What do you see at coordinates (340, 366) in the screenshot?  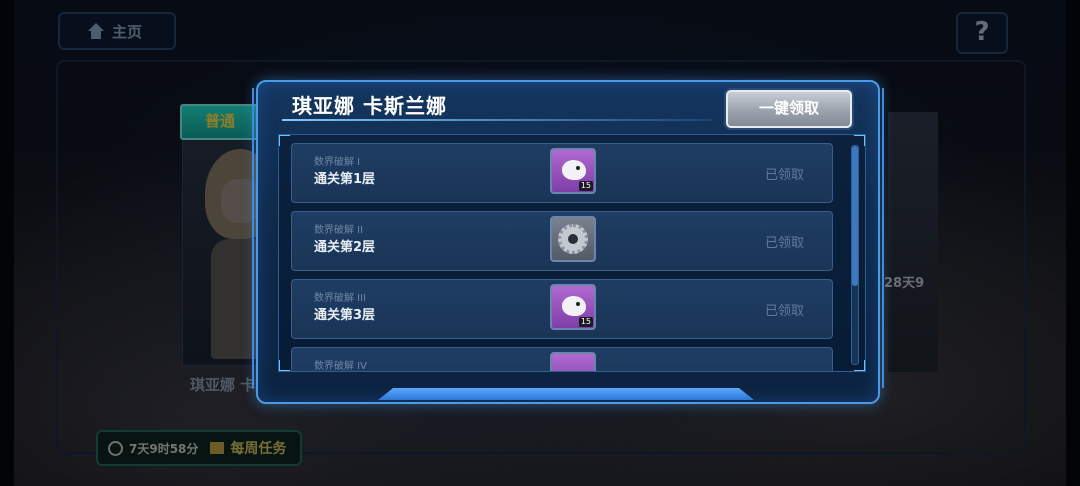 I see `reward-category: 数界破解 IV` at bounding box center [340, 366].